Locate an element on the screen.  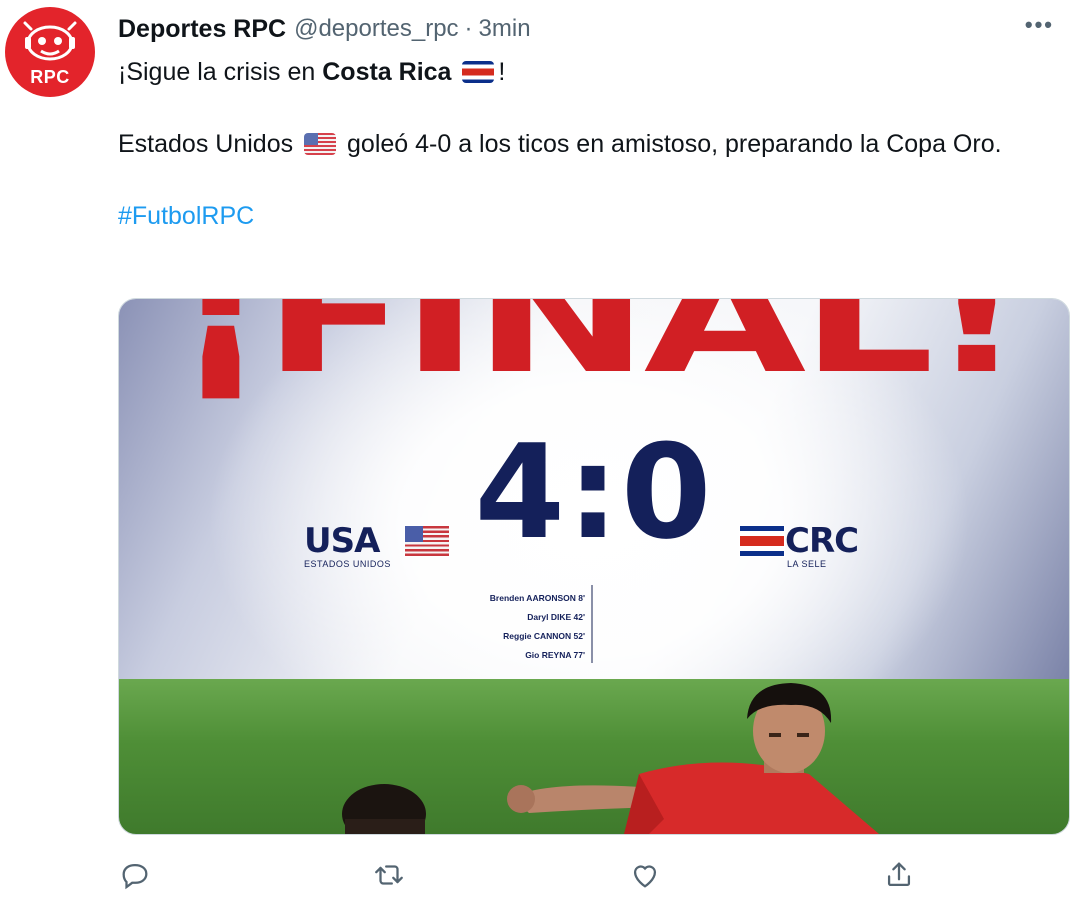
away-team-name: CRC is located at coordinates (822, 541).